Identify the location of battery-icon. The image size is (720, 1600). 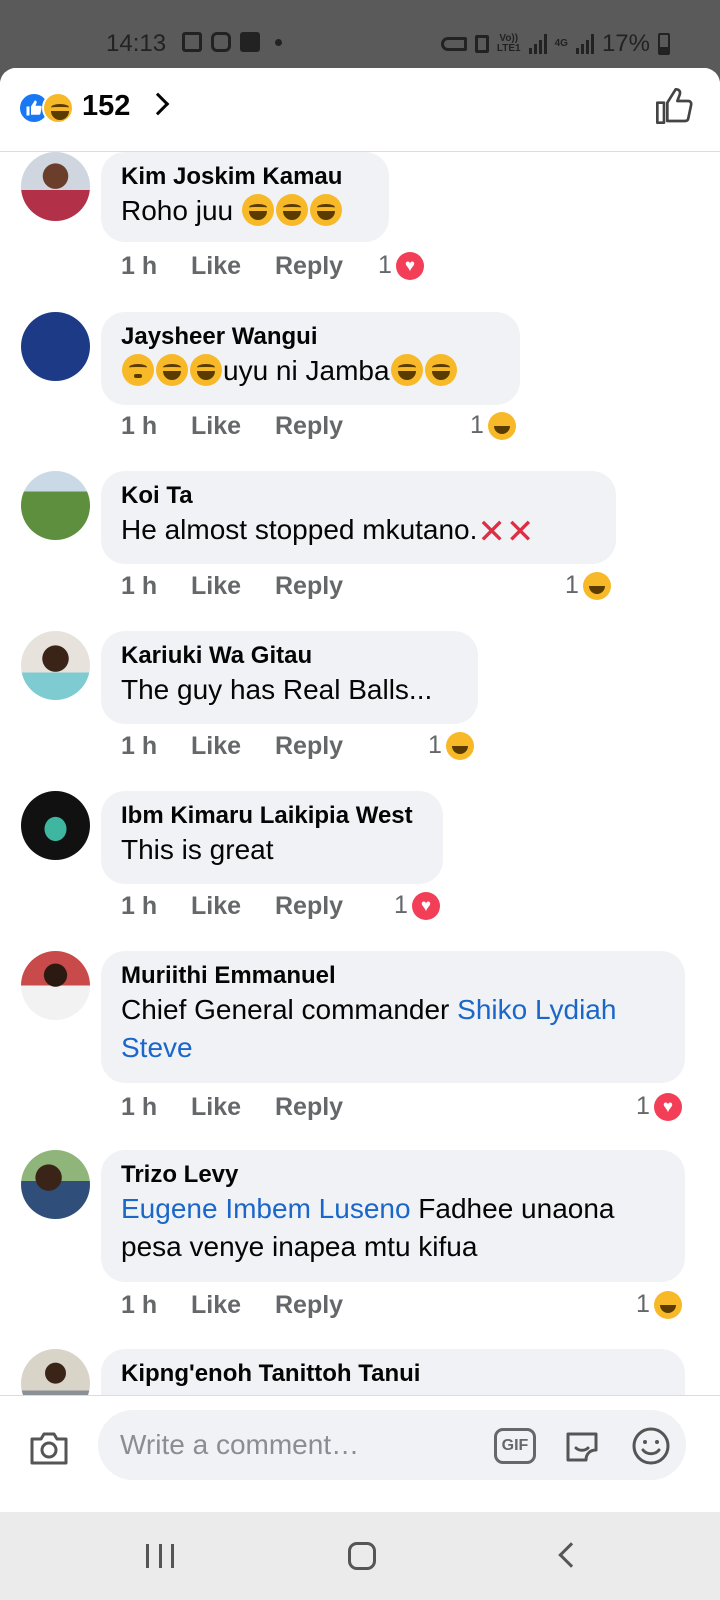
(664, 44).